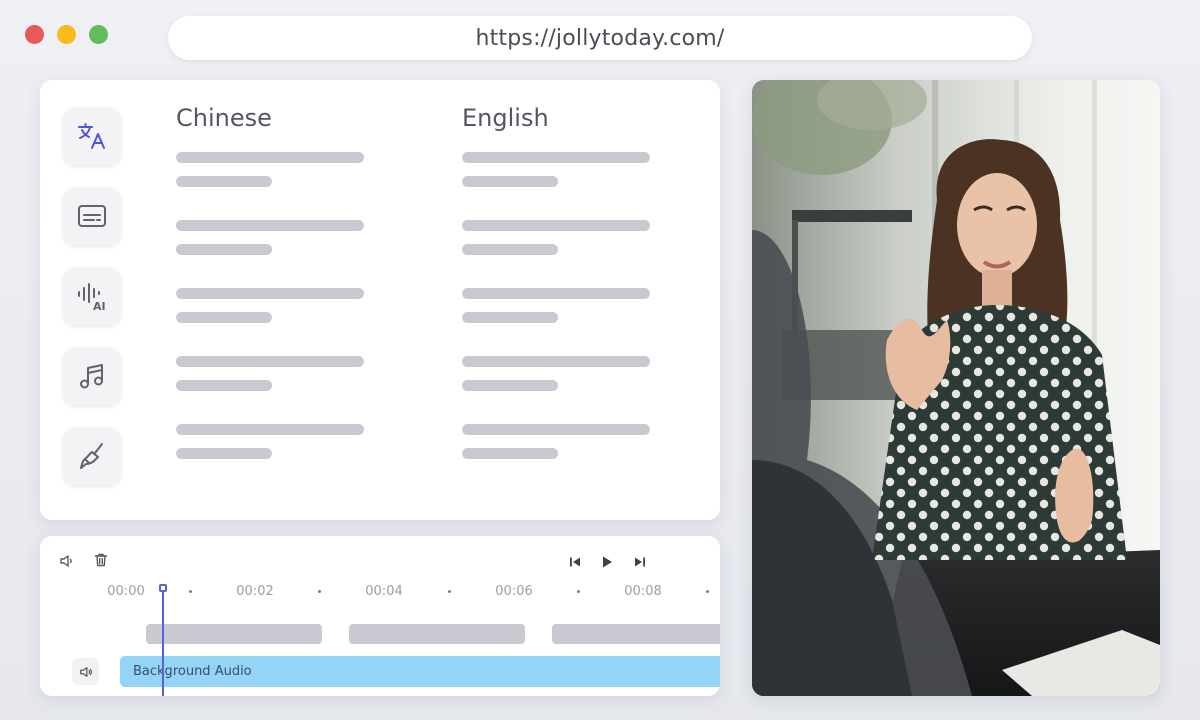 The image size is (1200, 720). Describe the element at coordinates (384, 591) in the screenshot. I see `time-tick-label: 00:04` at that location.